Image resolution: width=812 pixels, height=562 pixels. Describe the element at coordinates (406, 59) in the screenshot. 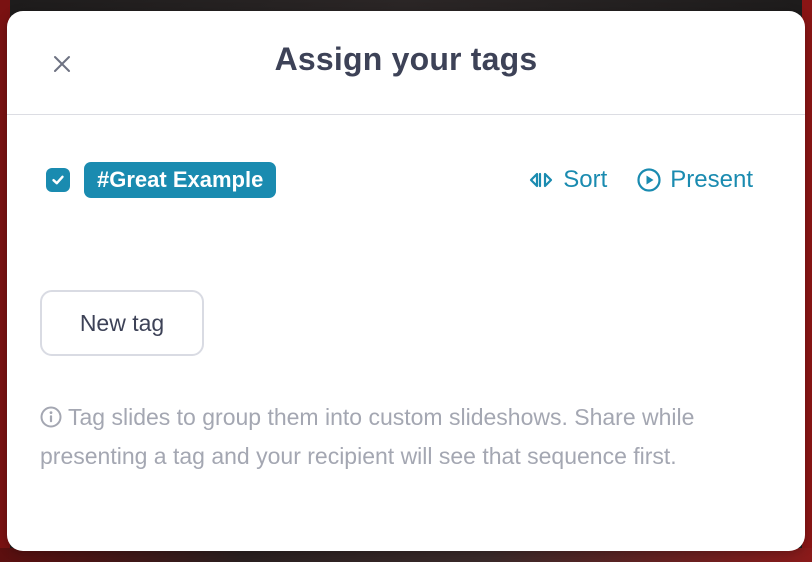

I see `modal-title: Assign your tags` at that location.